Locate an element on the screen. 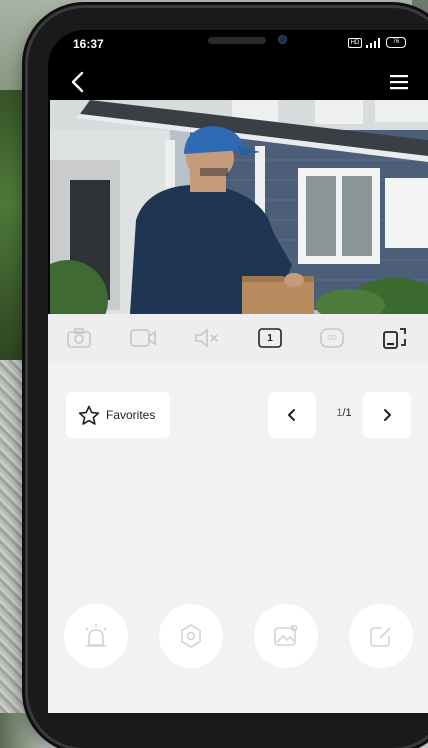 The image size is (428, 748). edit-icon is located at coordinates (380, 637).